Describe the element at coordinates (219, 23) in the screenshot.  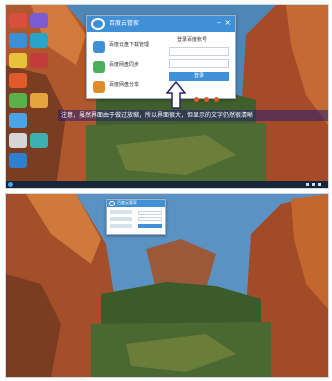
I see `minimize-button: –` at that location.